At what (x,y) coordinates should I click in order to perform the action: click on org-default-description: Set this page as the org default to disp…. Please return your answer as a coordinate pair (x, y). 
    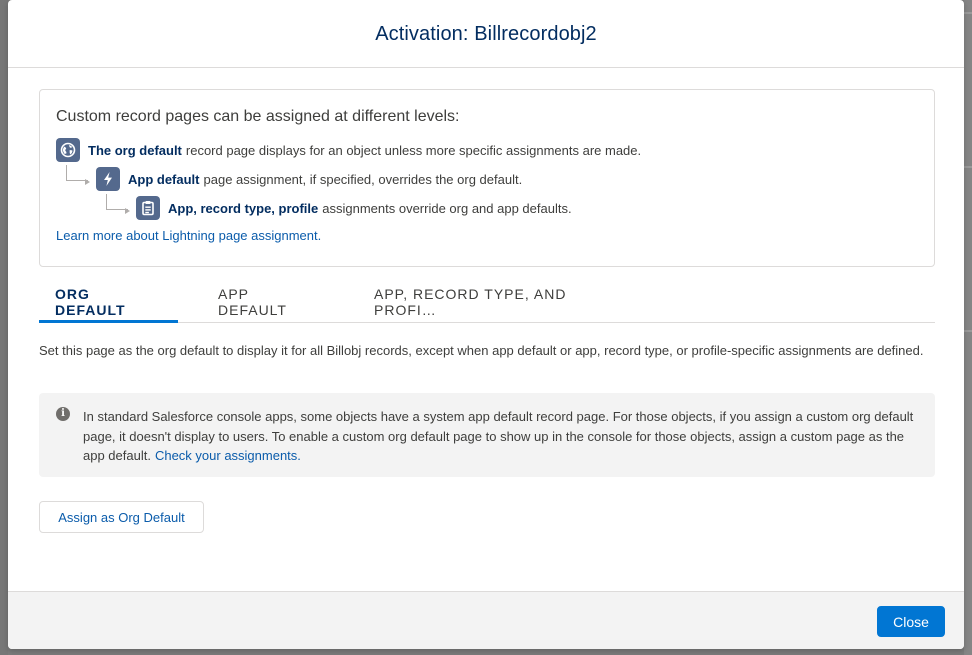
    Looking at the image, I should click on (481, 350).